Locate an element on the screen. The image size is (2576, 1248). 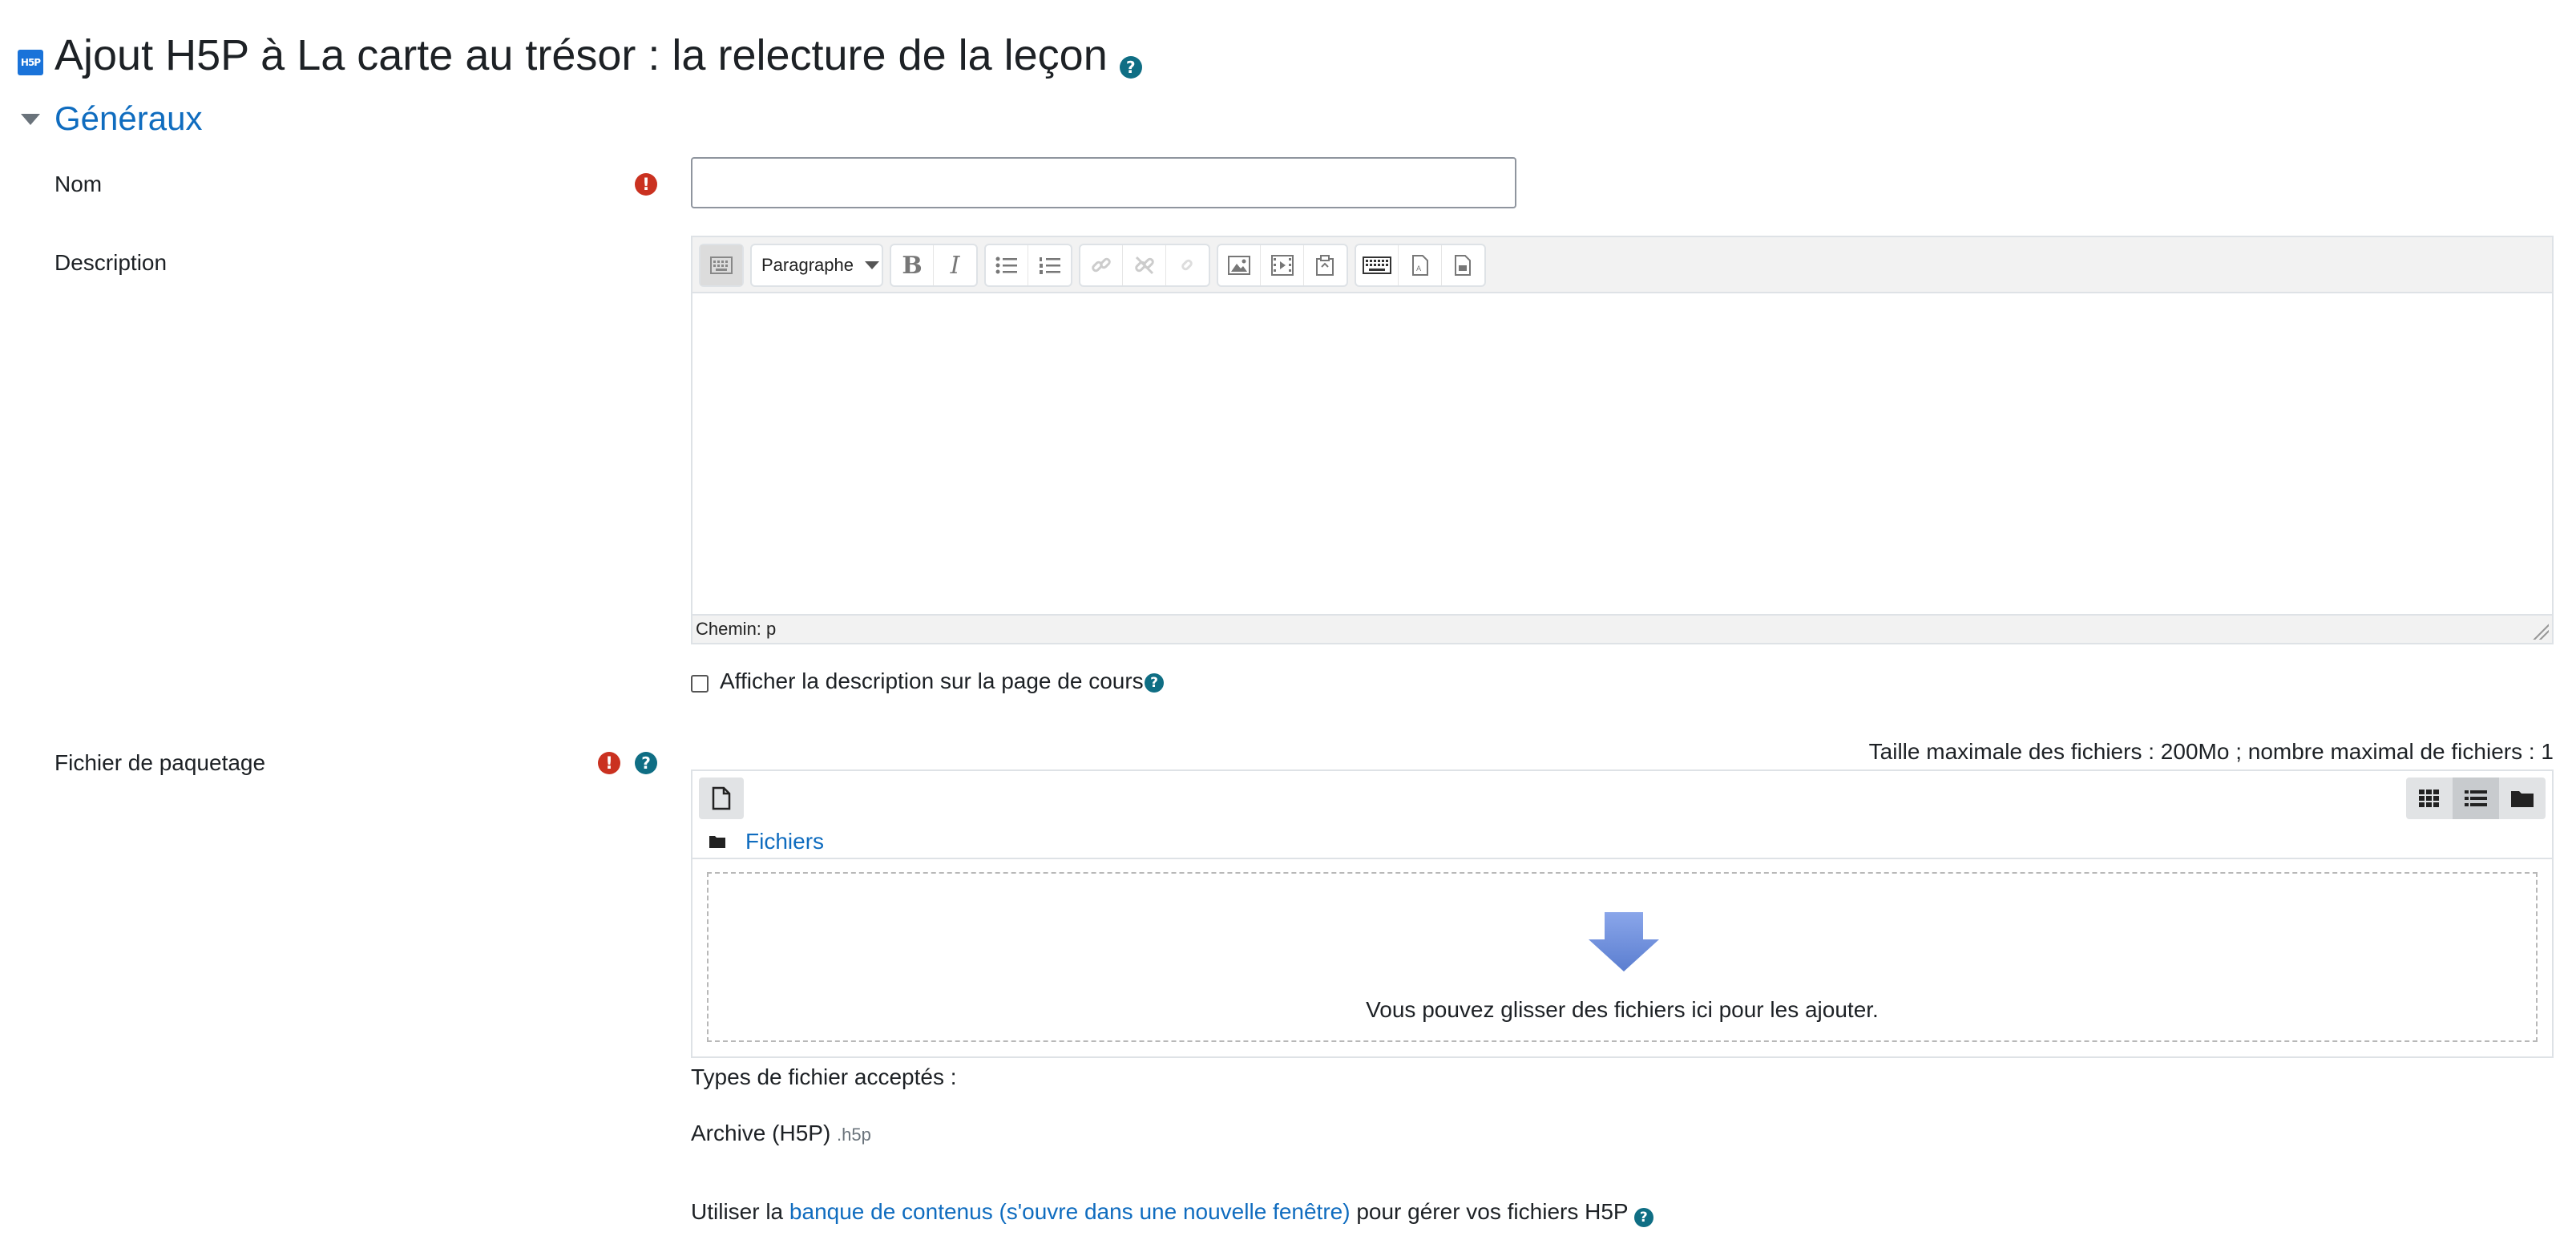
h5p-logo-icon: H5P is located at coordinates (30, 62).